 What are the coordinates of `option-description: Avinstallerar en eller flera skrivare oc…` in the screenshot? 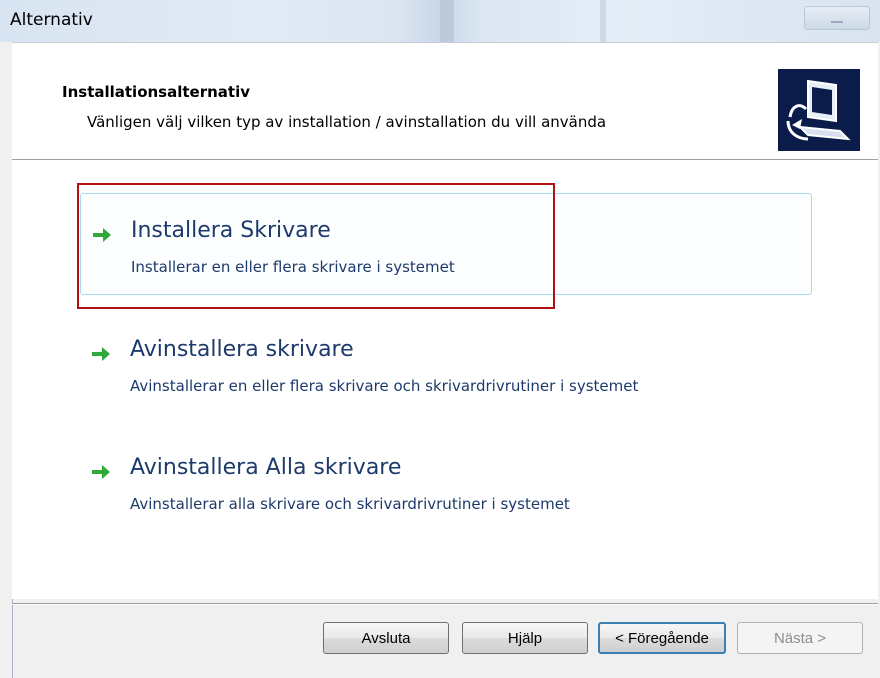 It's located at (384, 386).